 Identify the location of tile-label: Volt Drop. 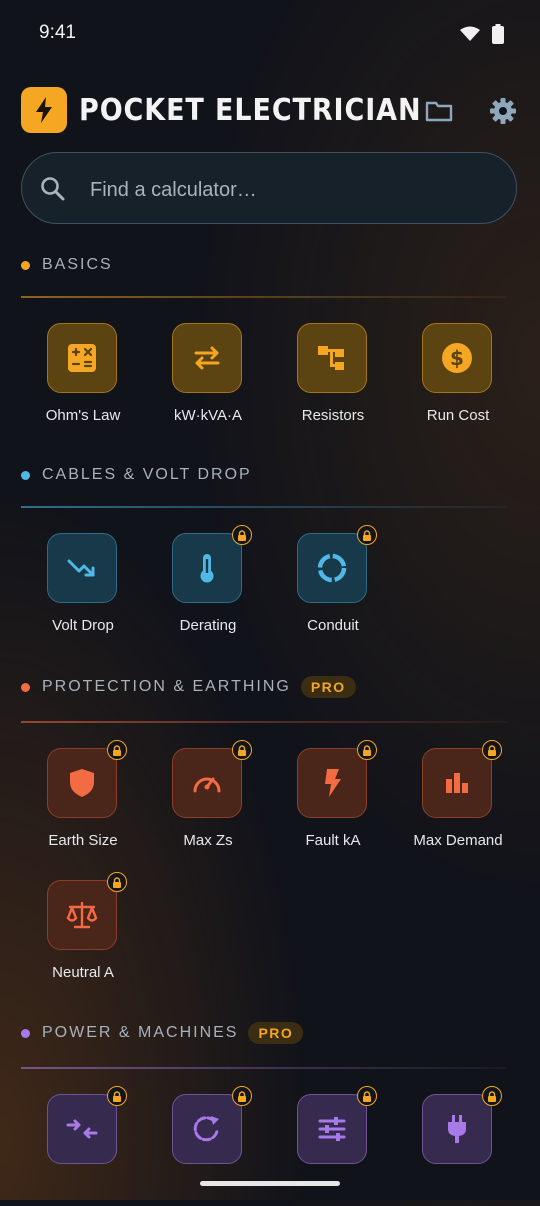
(83, 625).